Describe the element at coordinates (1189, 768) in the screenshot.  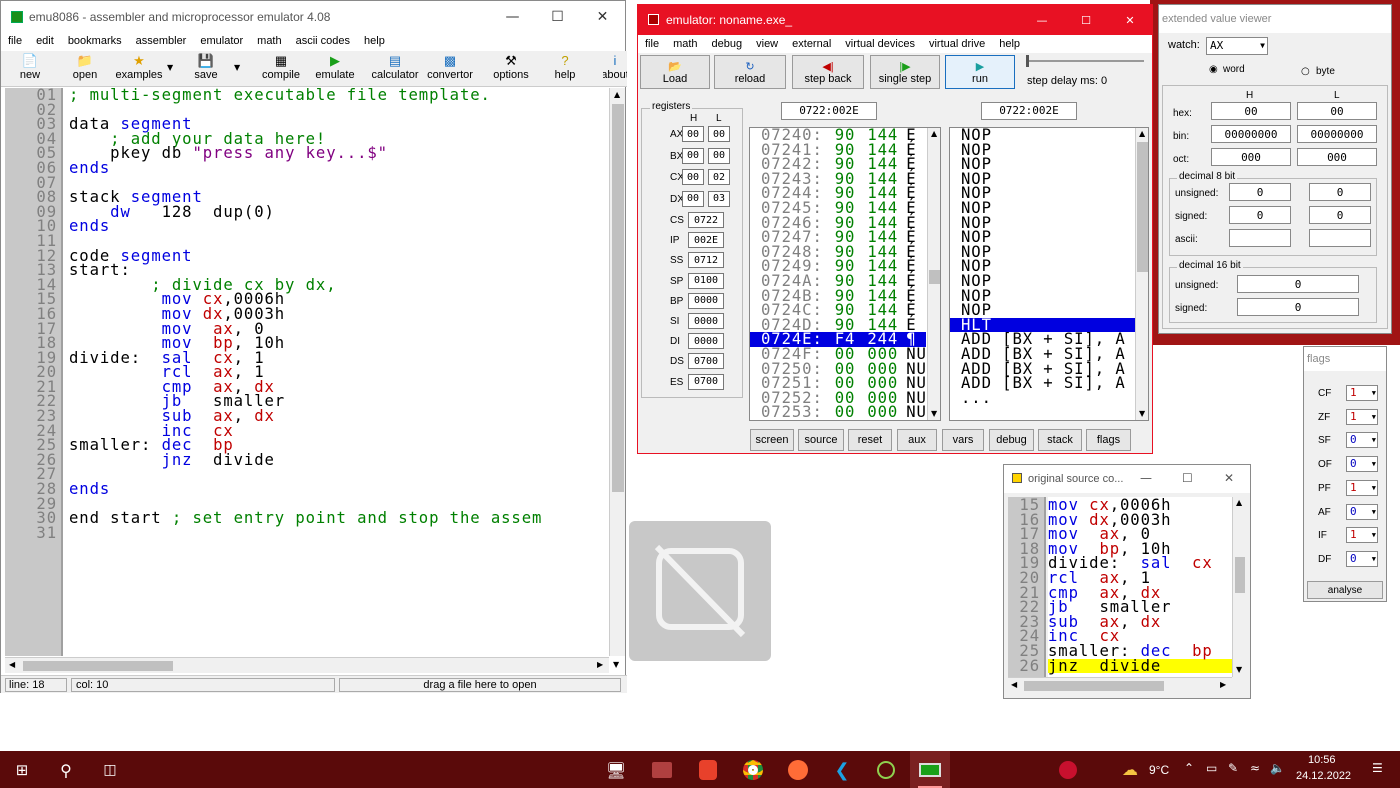
I see `chevron-up-icon: ⌃` at that location.